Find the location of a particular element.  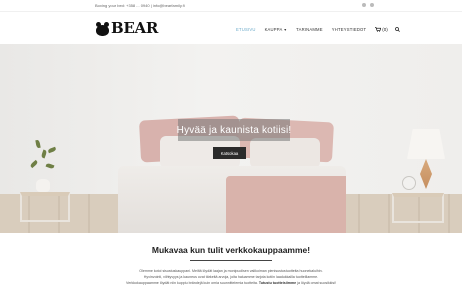

hero-title: Hyvää ja kaunista kotiisi! is located at coordinates (234, 130).